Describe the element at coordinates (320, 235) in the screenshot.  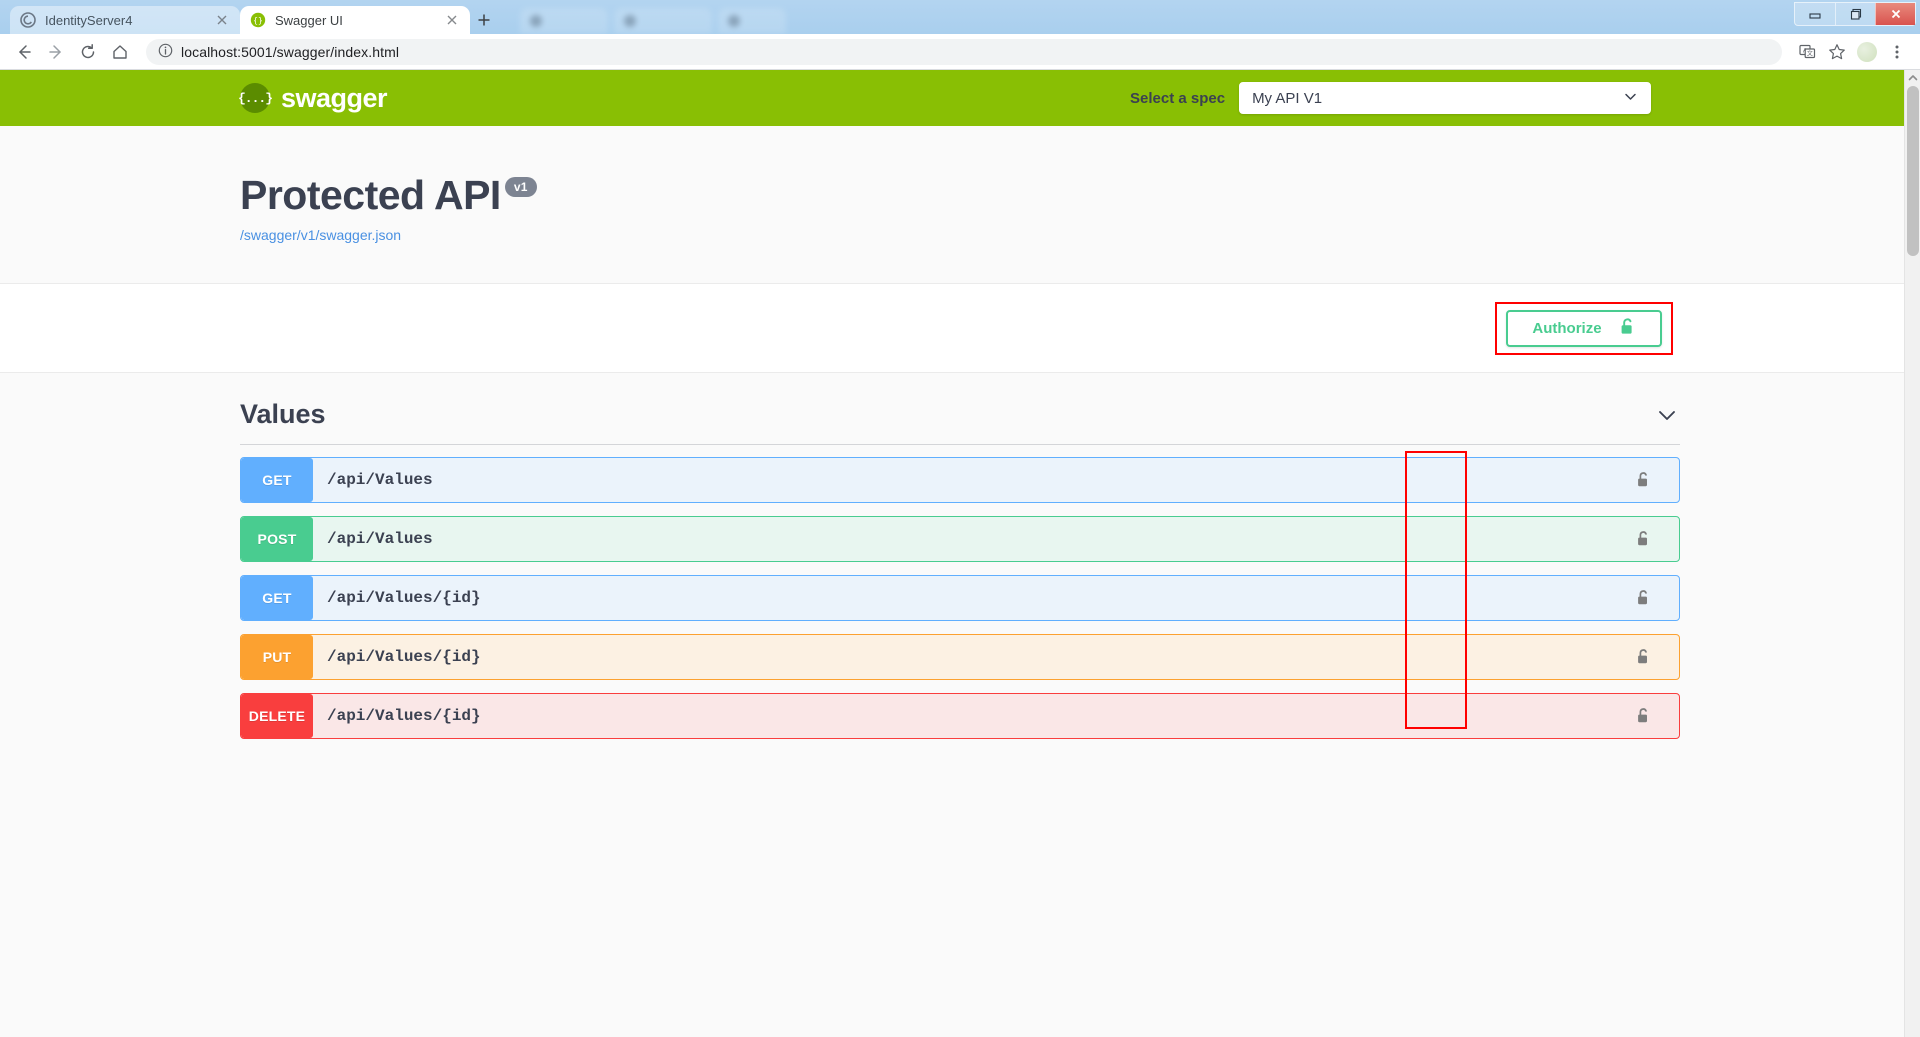
I see `swagger-json-link: /swagger/v1/swagger.json` at that location.